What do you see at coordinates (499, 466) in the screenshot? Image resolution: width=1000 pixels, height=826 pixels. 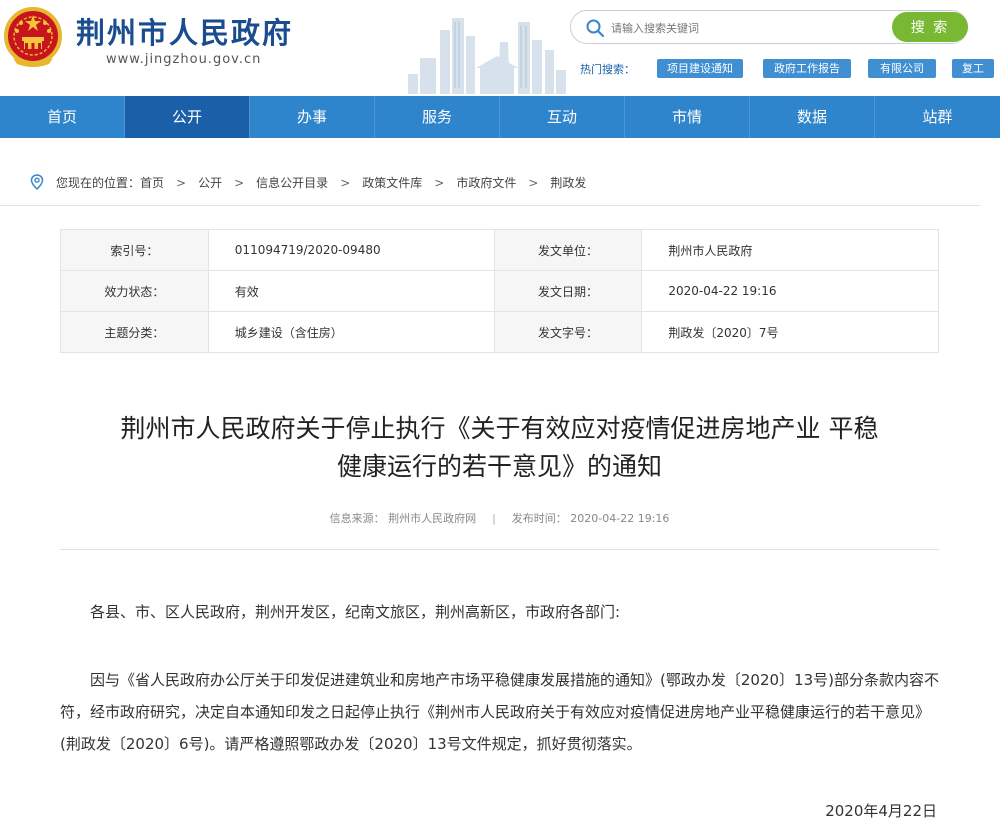 I see `article-title-line-2: 健康运行的若干意见》的通知` at bounding box center [499, 466].